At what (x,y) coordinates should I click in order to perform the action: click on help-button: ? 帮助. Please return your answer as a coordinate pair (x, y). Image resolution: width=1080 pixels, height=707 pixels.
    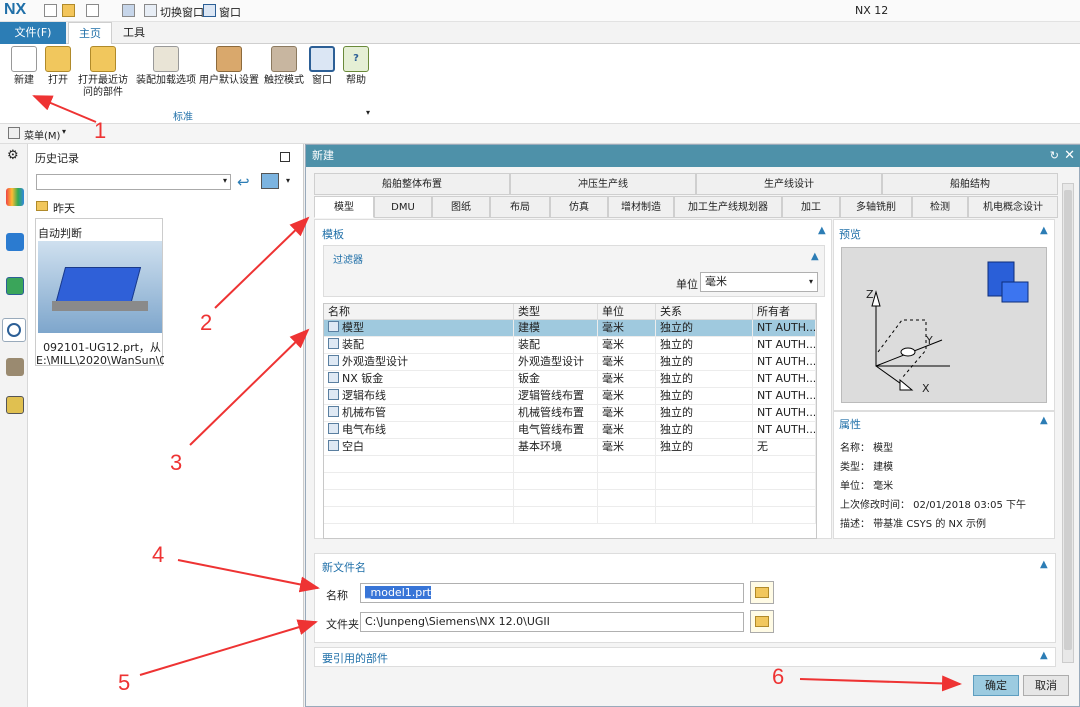
    Looking at the image, I should click on (356, 66).